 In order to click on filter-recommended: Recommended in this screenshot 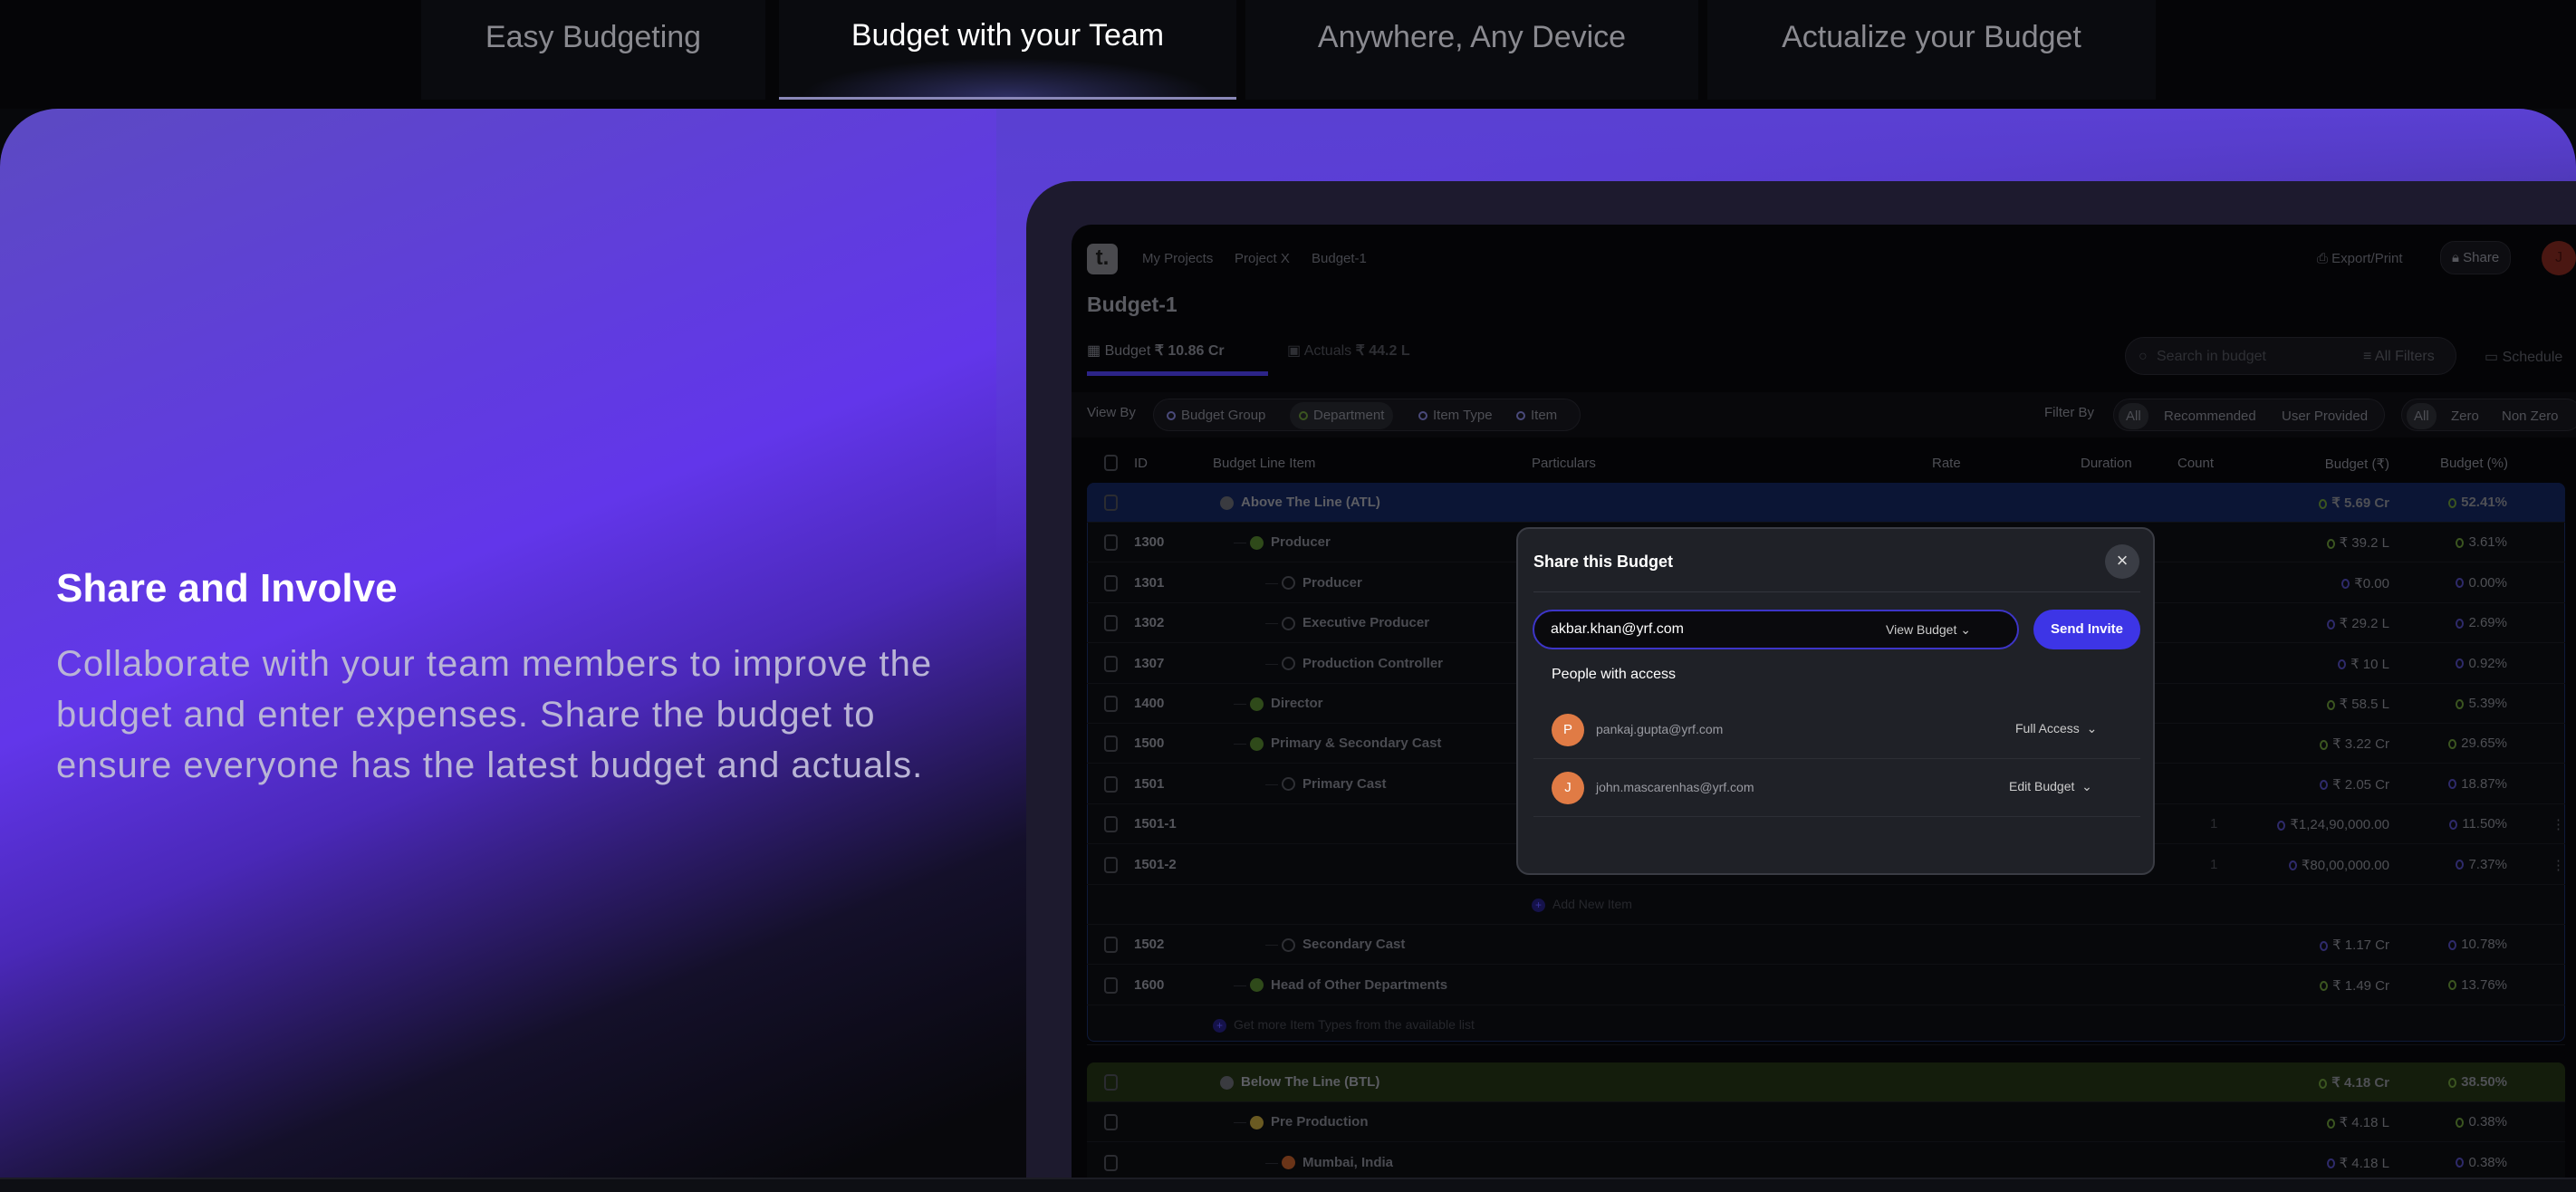, I will do `click(2210, 416)`.